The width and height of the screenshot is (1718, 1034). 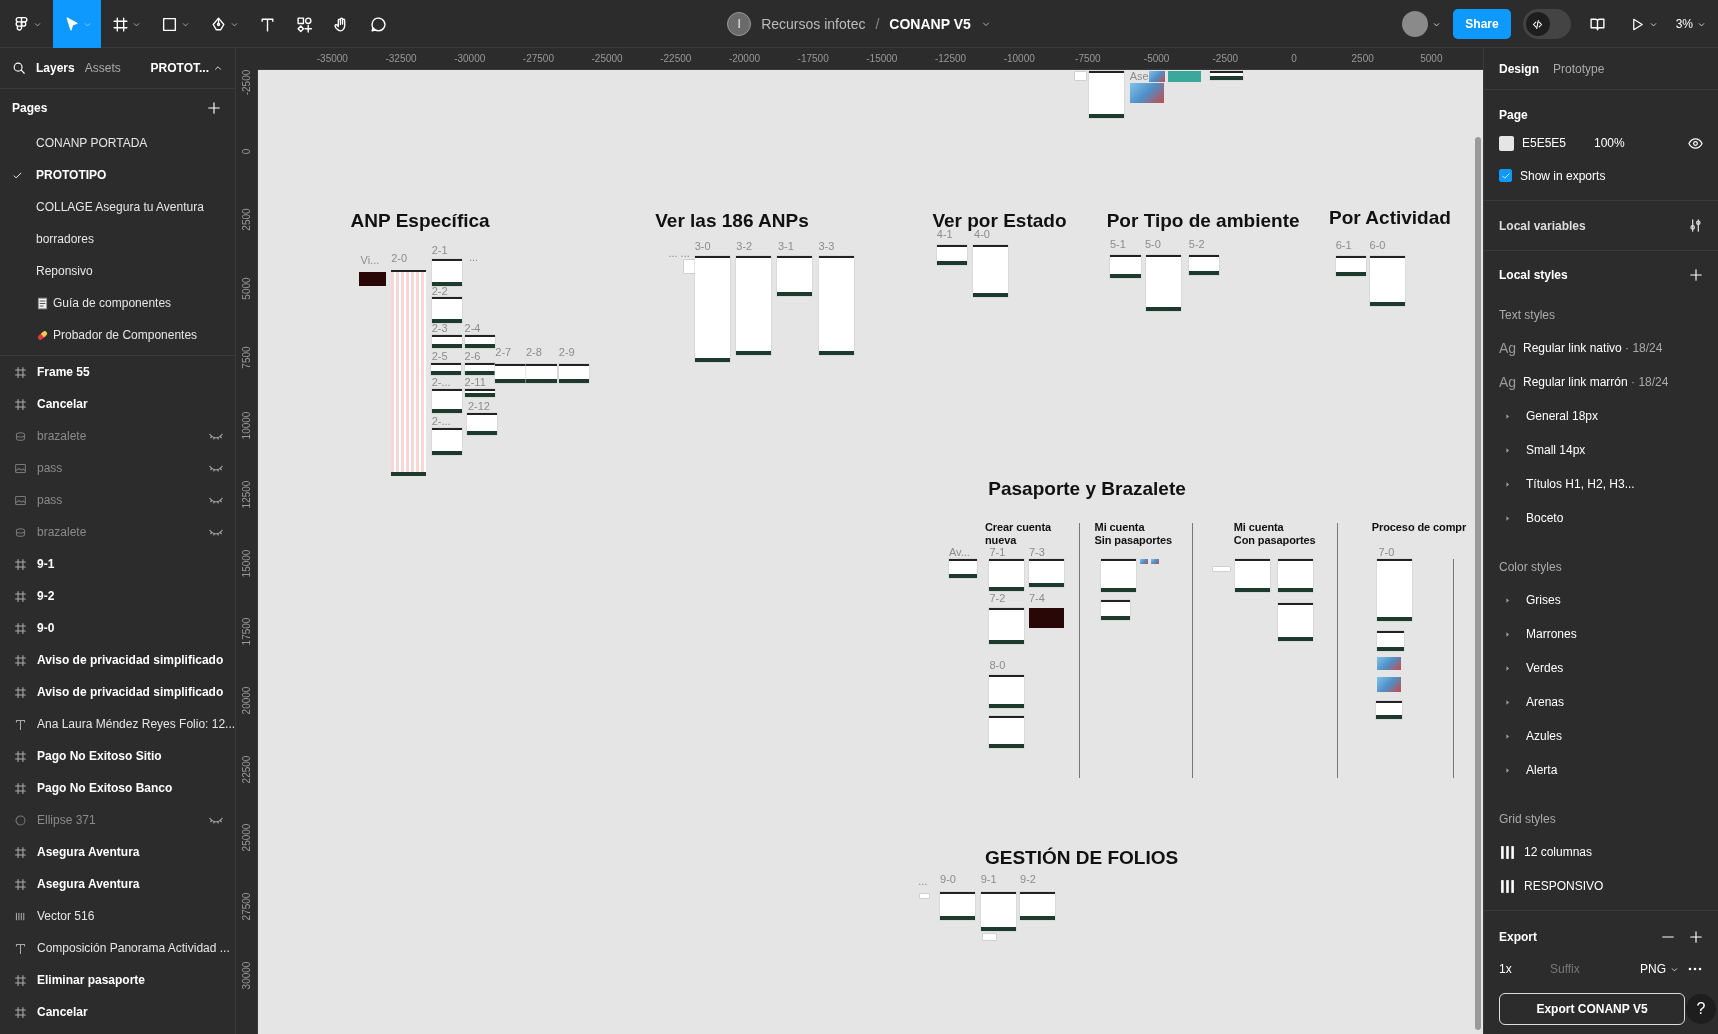 I want to click on file-name: CONANP V5, so click(x=930, y=24).